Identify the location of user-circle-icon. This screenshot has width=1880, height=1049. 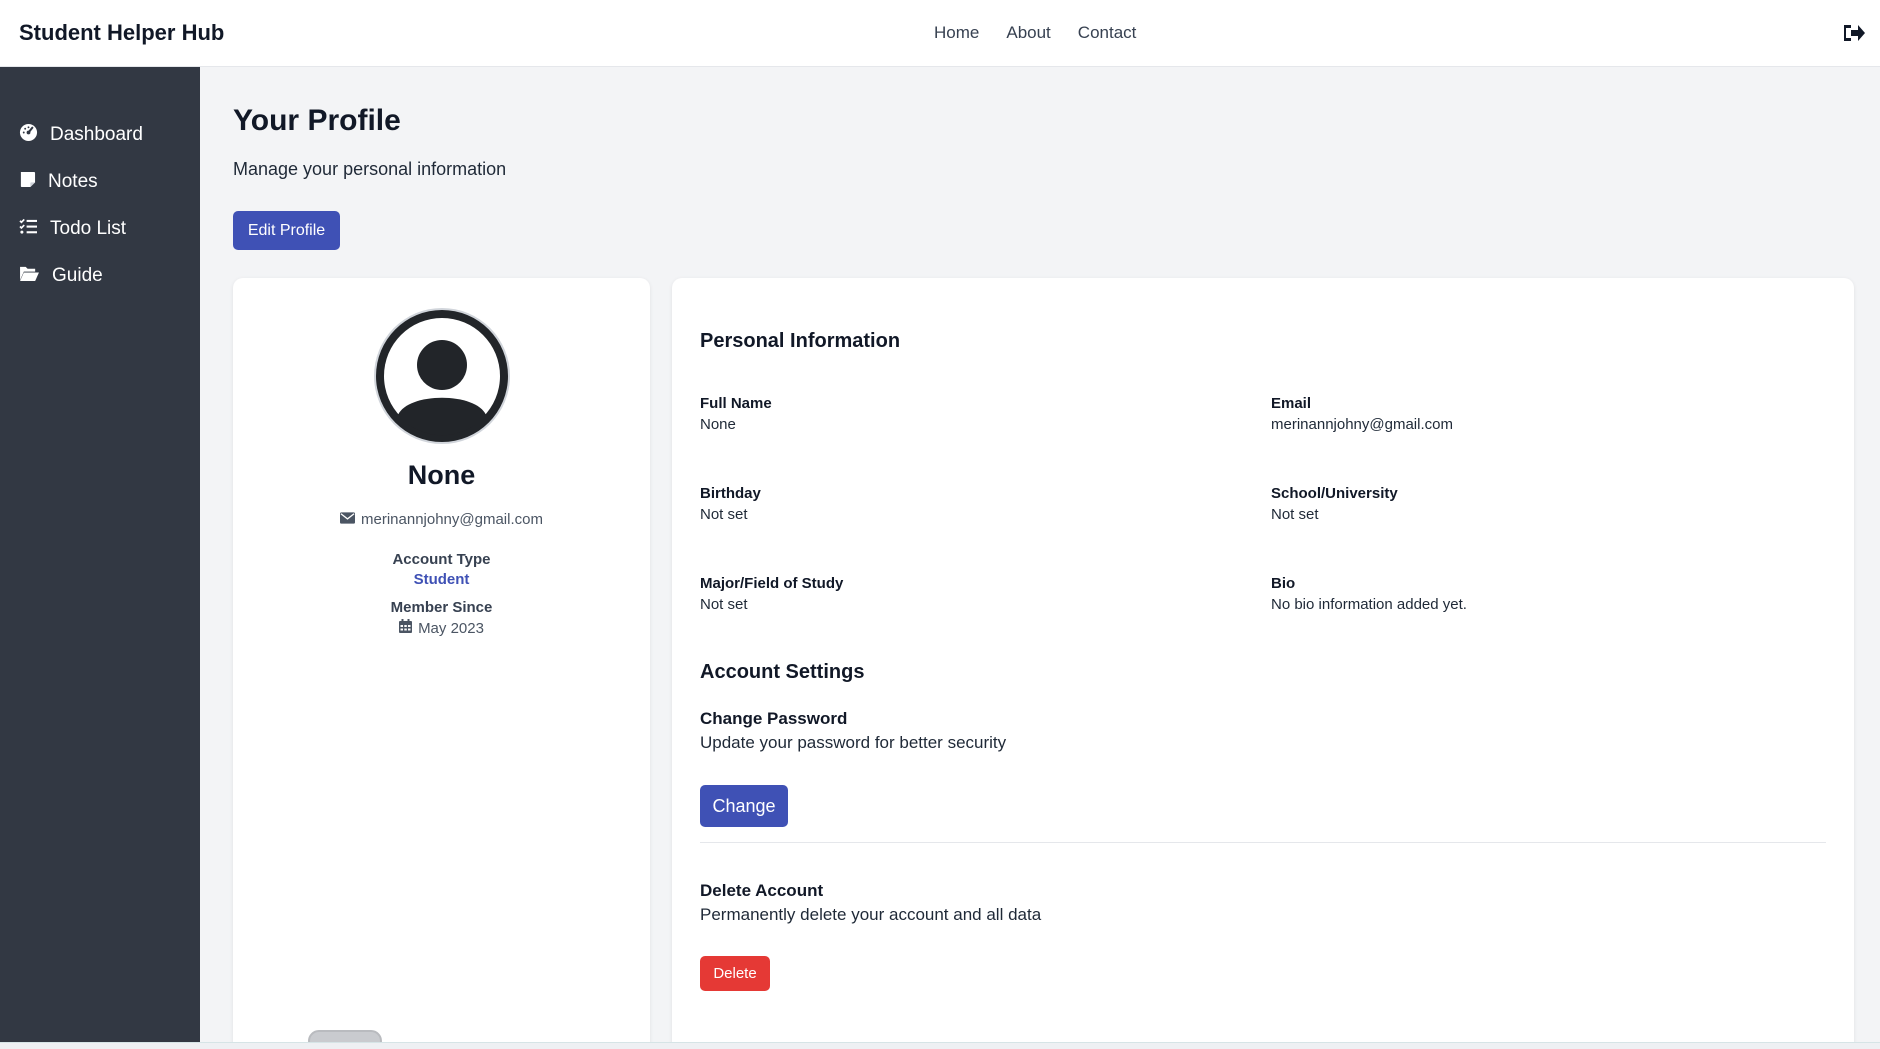
(442, 376).